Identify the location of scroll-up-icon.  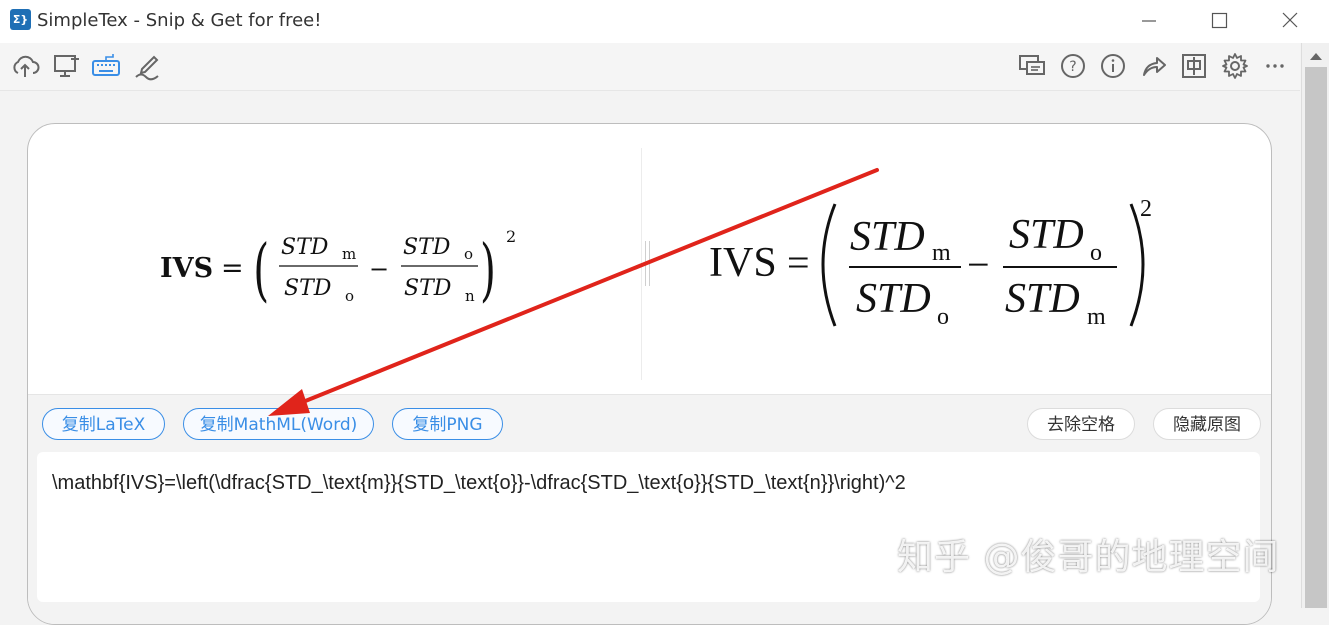
(1316, 56).